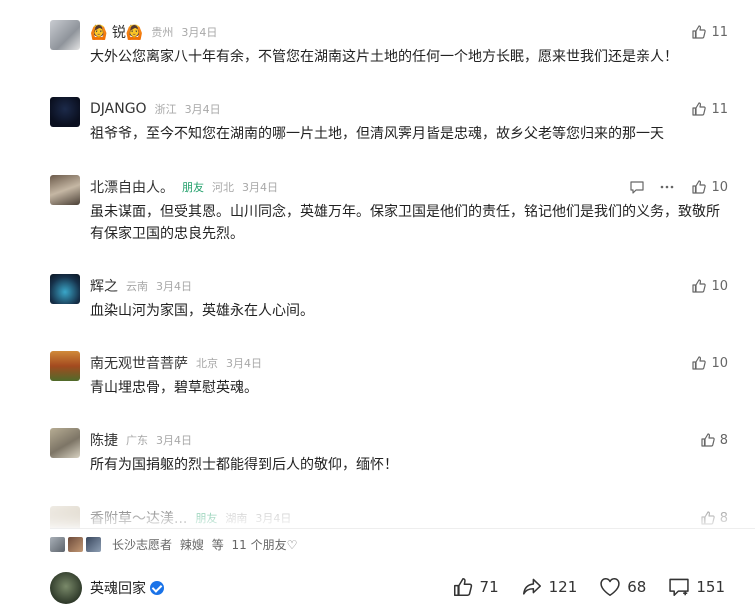 This screenshot has width=755, height=616. I want to click on comment-item: 陈捷 广东 3月4日 所有为国捐躯的烈士都能得到后人的敬仰，缅怀！ 8, so click(377, 458).